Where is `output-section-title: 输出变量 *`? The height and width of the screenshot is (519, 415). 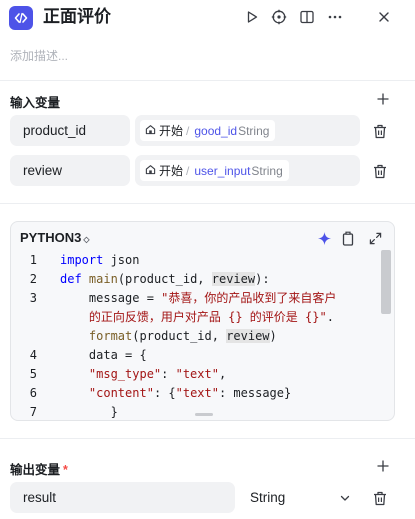 output-section-title: 输出变量 * is located at coordinates (39, 468).